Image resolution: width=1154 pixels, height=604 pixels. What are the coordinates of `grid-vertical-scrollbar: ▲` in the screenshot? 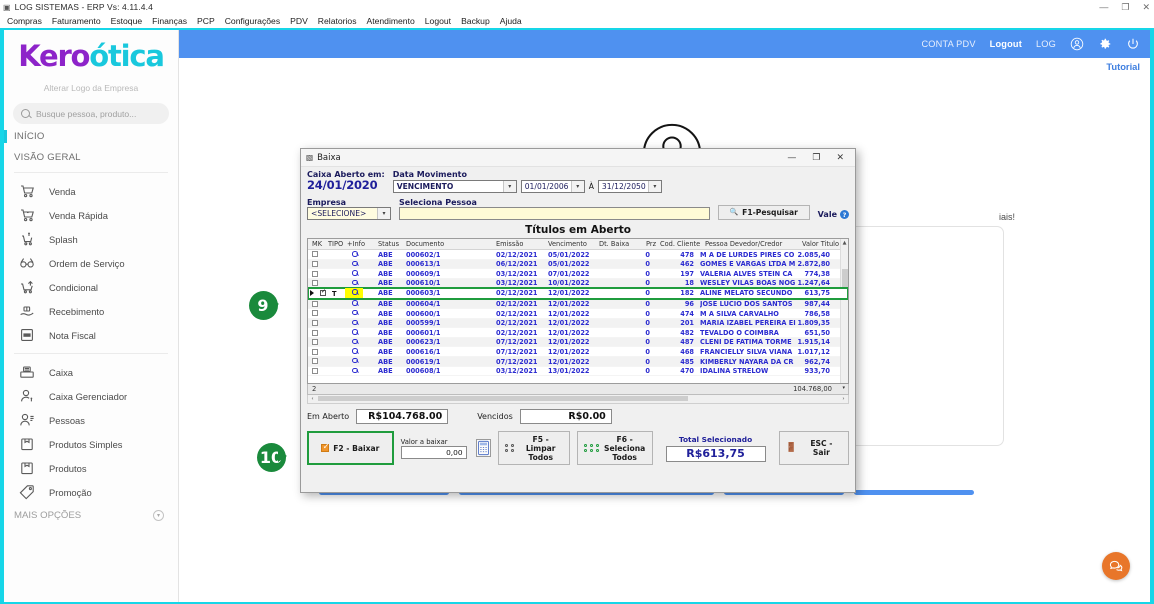 It's located at (844, 311).